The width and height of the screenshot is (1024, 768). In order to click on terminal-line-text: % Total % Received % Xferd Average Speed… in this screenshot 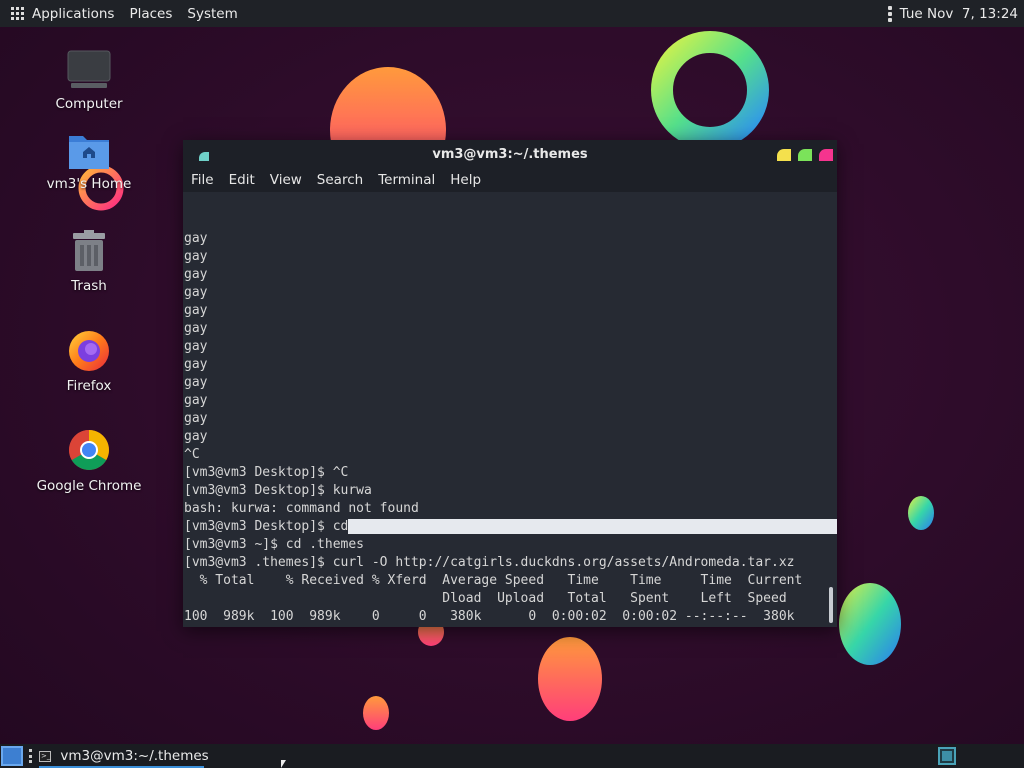, I will do `click(493, 580)`.